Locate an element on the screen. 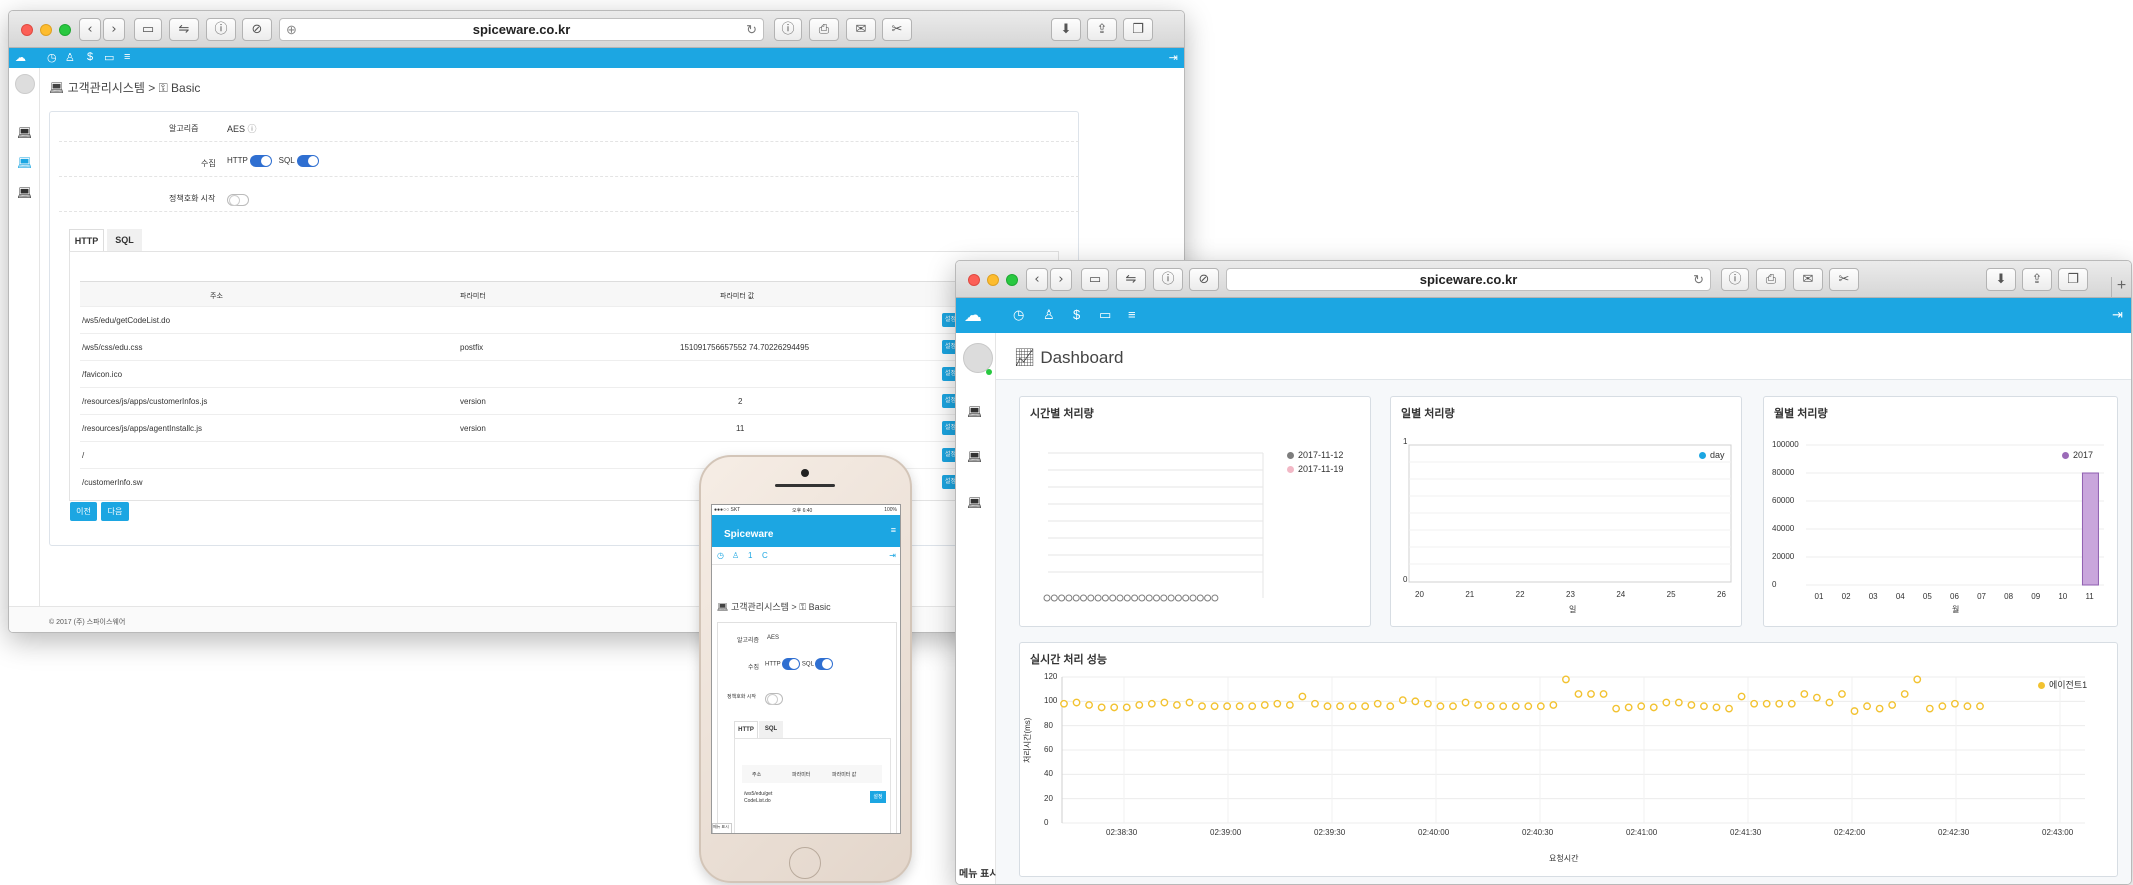 The height and width of the screenshot is (885, 2133). row-settings-button: 설정 is located at coordinates (878, 797).